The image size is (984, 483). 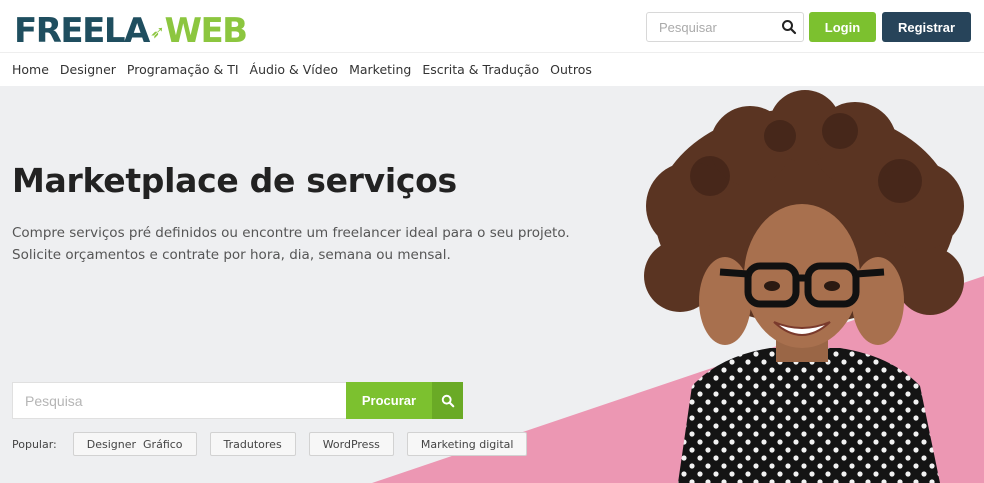 I want to click on nav-item-home: Home, so click(x=30, y=69).